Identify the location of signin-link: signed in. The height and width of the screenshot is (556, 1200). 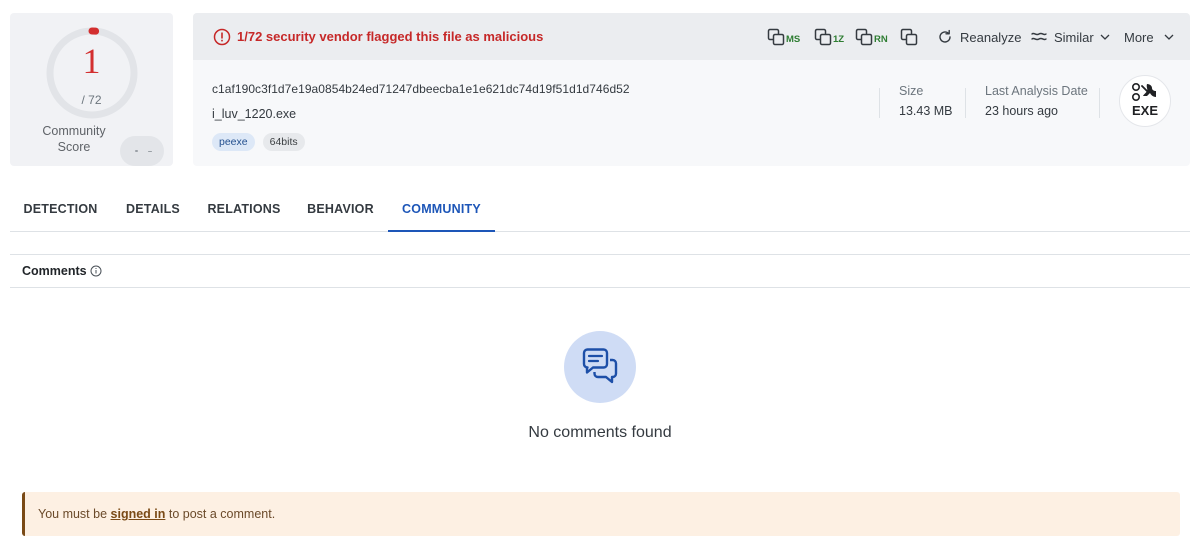
(138, 514).